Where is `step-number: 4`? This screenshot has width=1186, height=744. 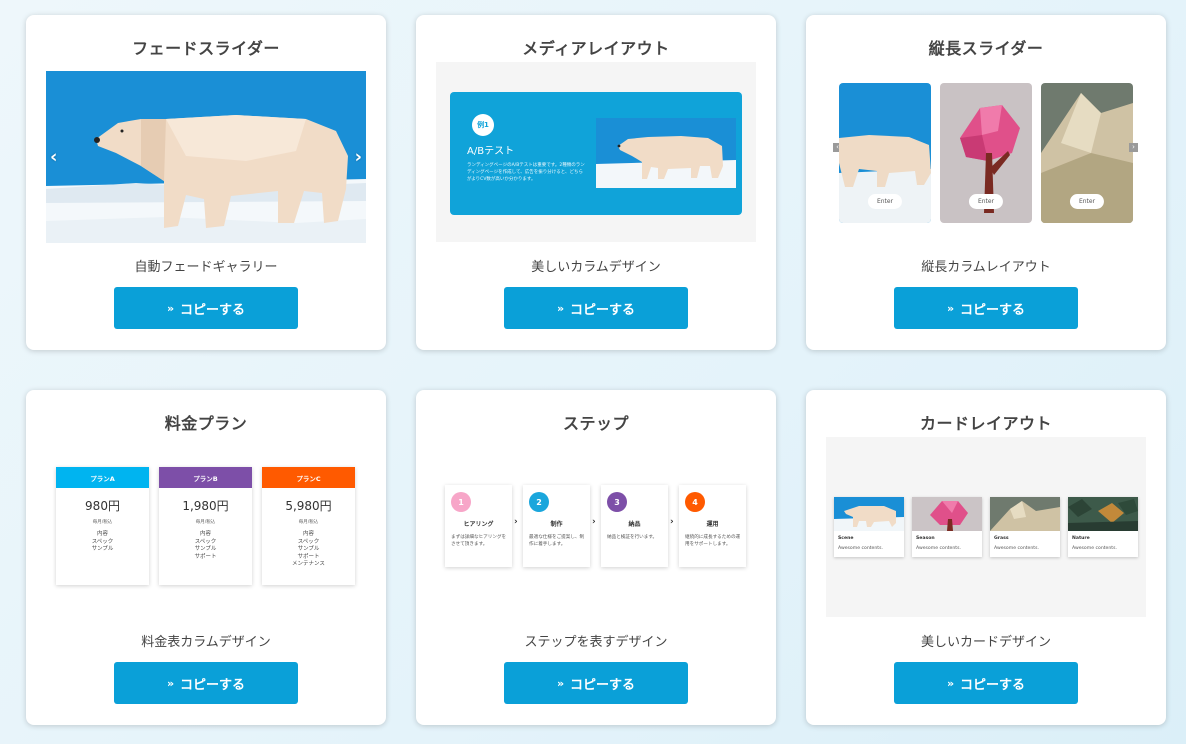
step-number: 4 is located at coordinates (695, 502).